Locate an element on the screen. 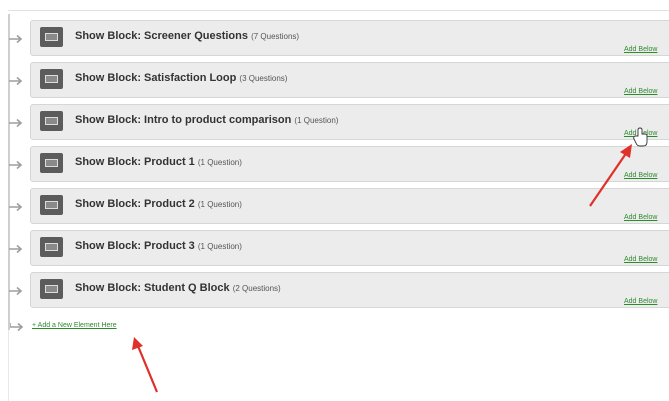  block-title: Show Block: Product 2 (1 Question) is located at coordinates (158, 204).